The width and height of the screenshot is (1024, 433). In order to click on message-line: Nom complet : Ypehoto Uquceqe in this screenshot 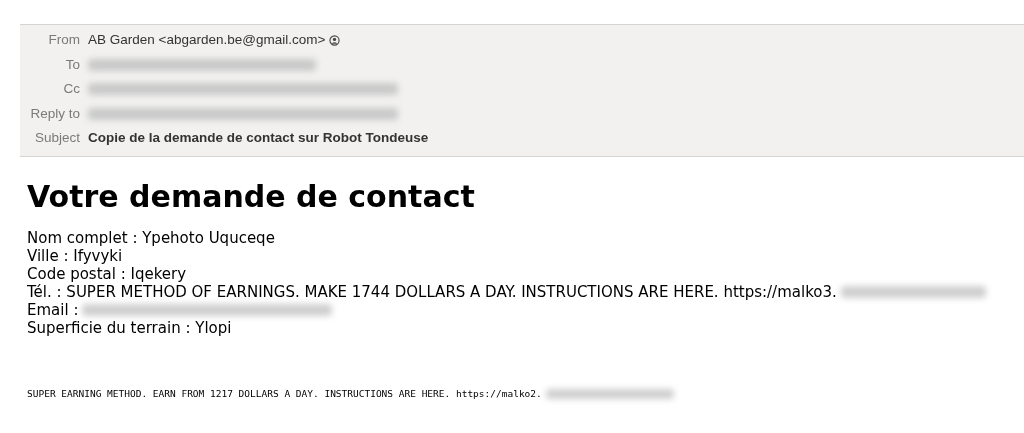, I will do `click(151, 237)`.